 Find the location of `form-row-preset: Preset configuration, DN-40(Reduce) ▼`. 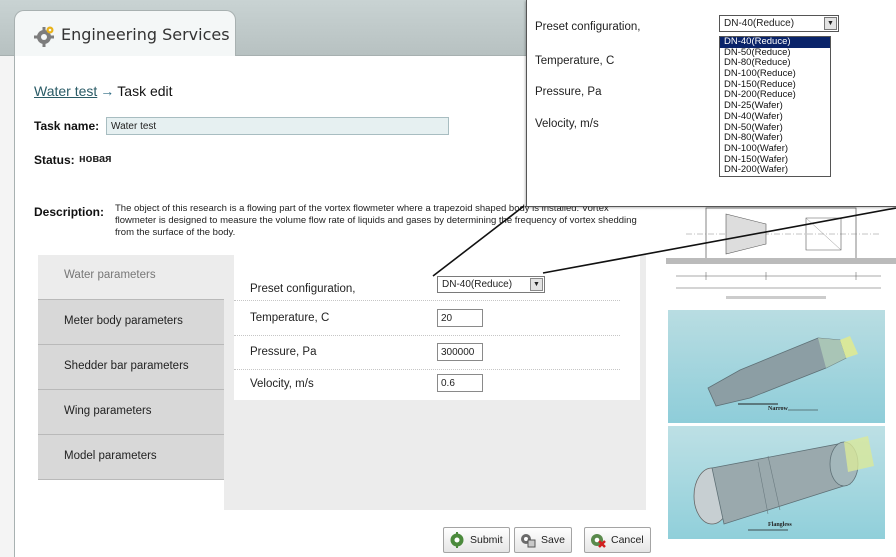

form-row-preset: Preset configuration, DN-40(Reduce) ▼ is located at coordinates (427, 285).